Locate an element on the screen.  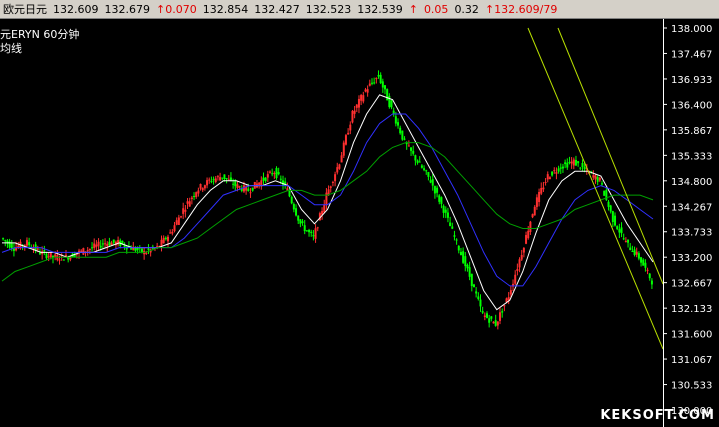
quote-change: ↑0.070 is located at coordinates (176, 9).